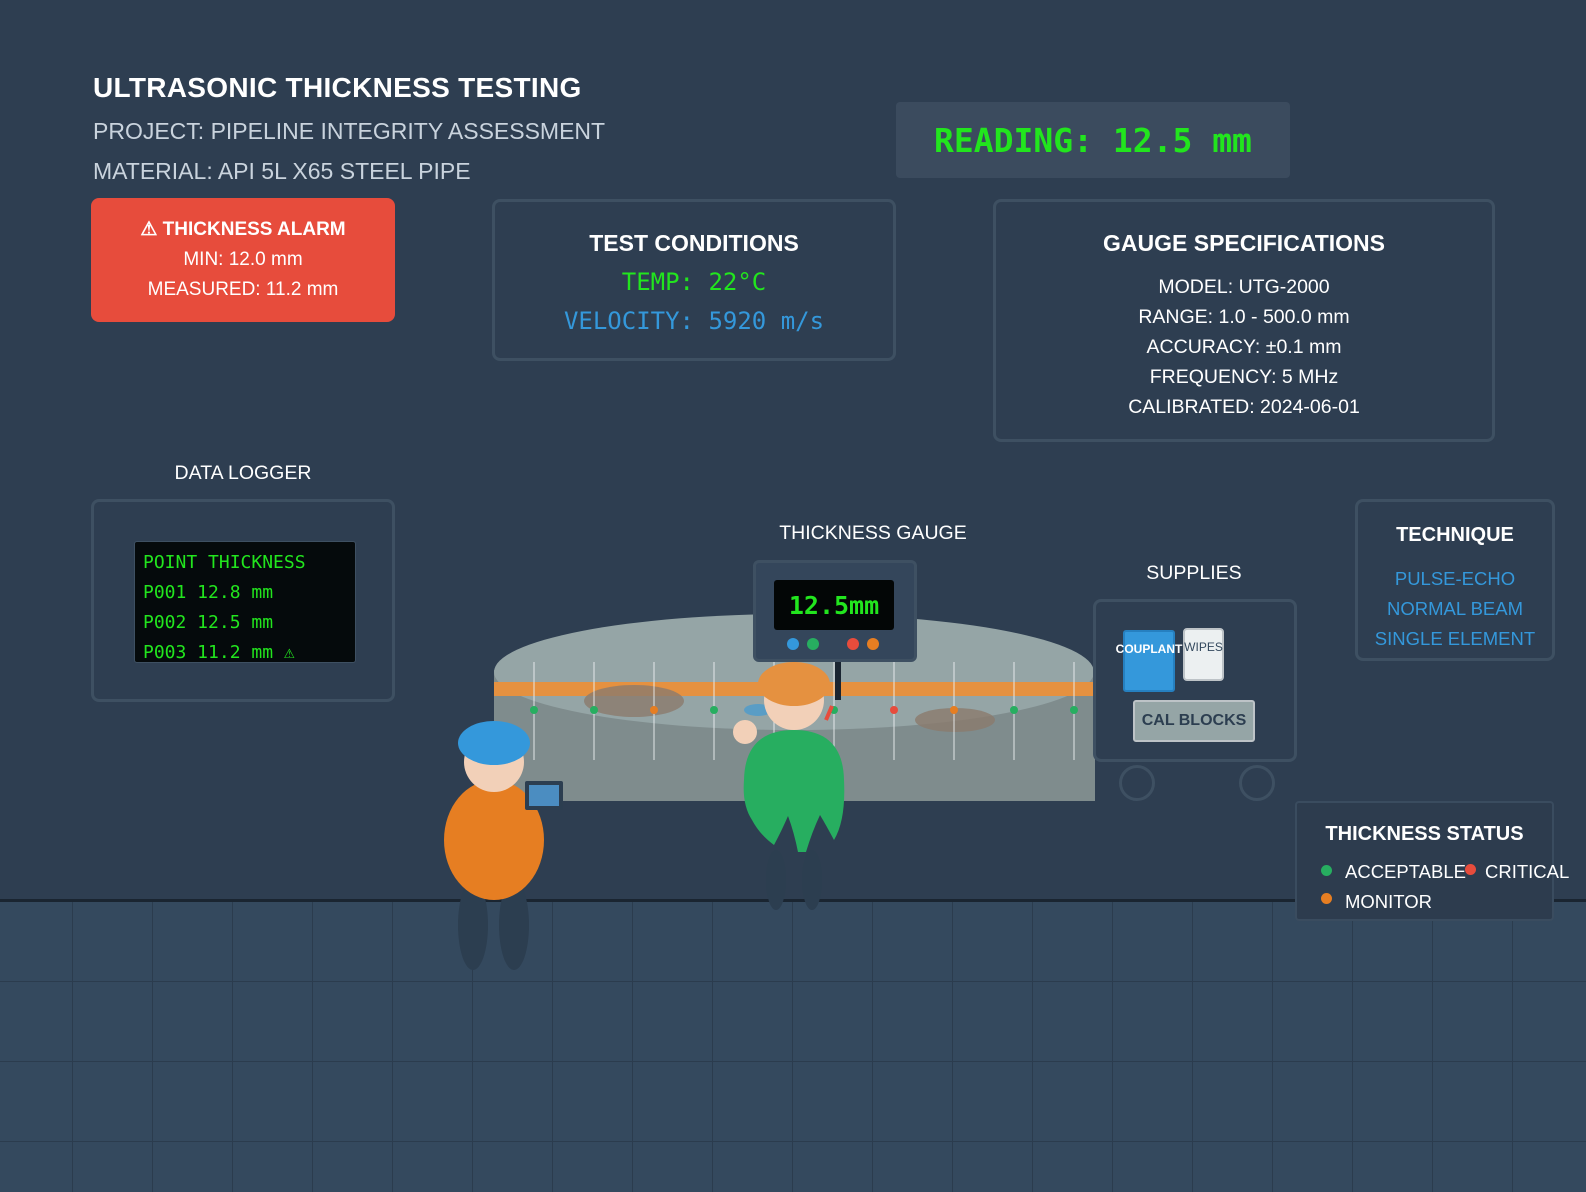 This screenshot has width=1586, height=1192. Describe the element at coordinates (1455, 535) in the screenshot. I see `technique-title: TECHNIQUE` at that location.